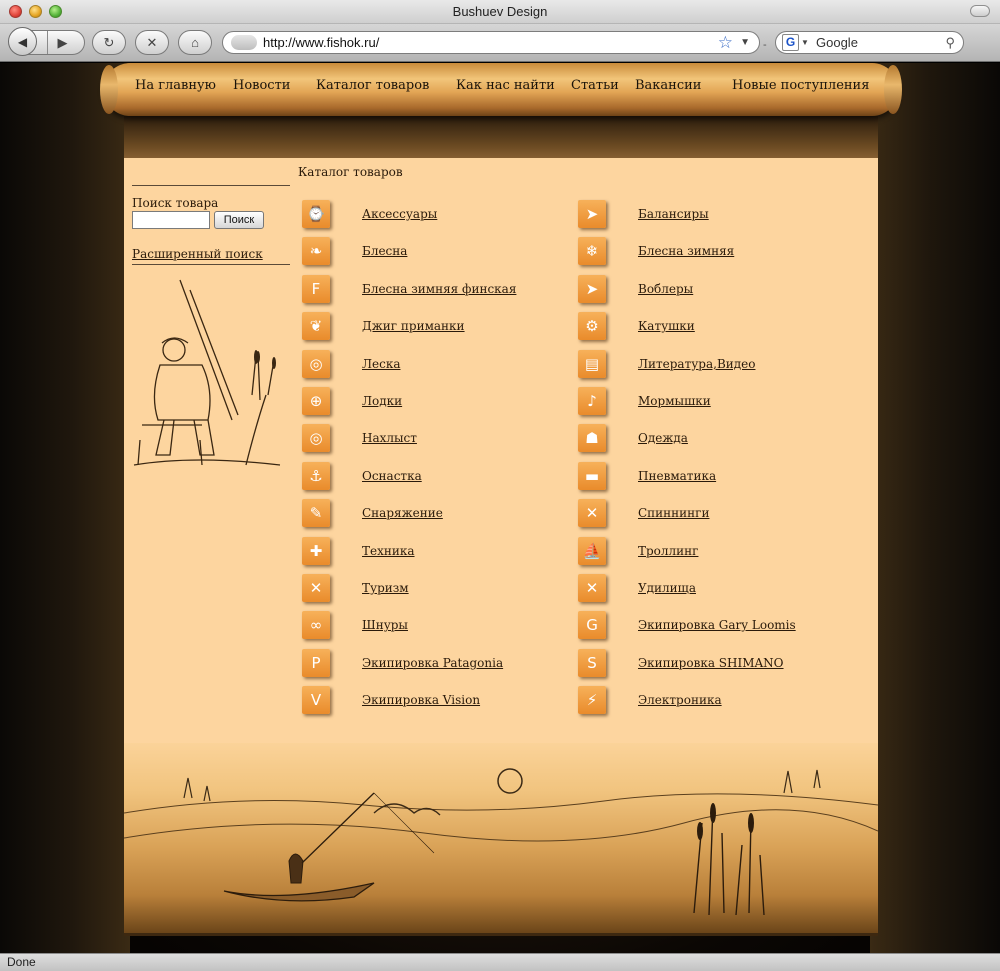 This screenshot has height=971, width=1000. I want to click on nav-vacancies: Вакансии, so click(668, 85).